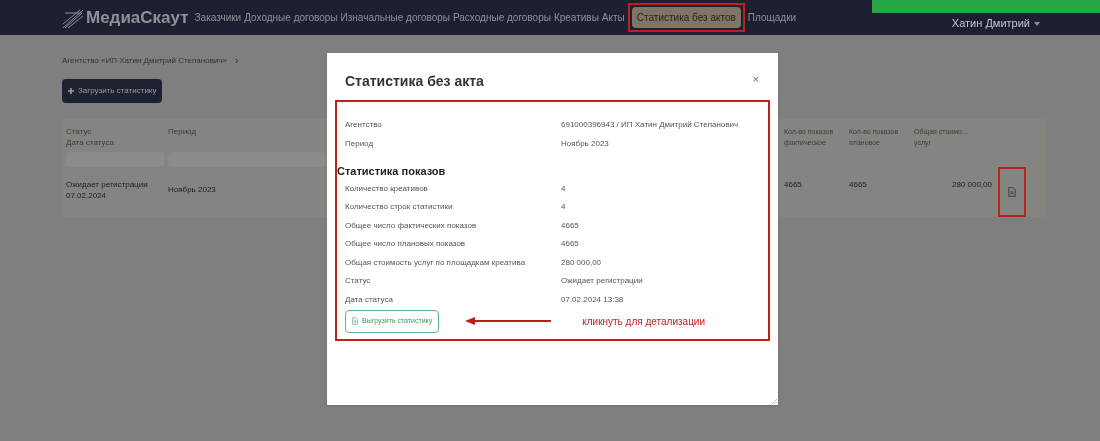 The width and height of the screenshot is (1100, 441). I want to click on chevron-icon: ›, so click(237, 60).